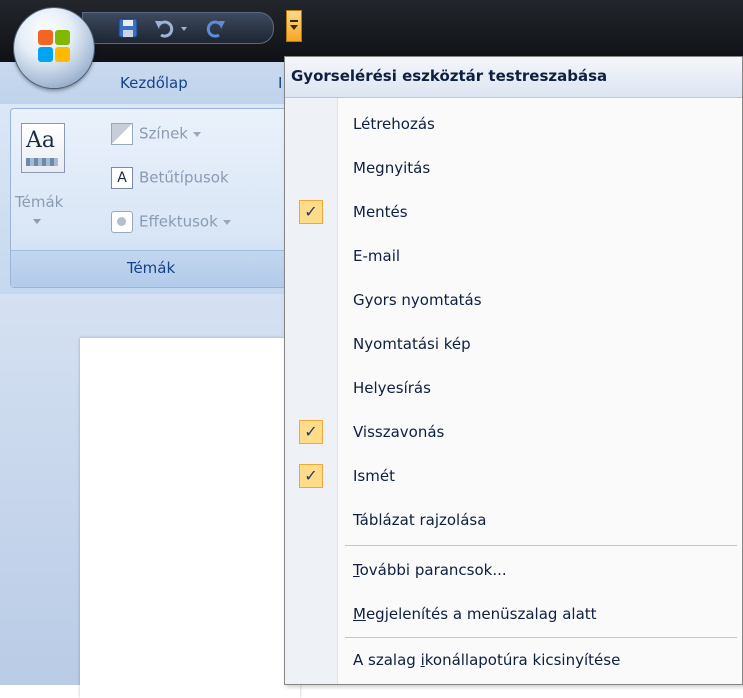 The height and width of the screenshot is (698, 743). I want to click on office-logo-icon, so click(54, 46).